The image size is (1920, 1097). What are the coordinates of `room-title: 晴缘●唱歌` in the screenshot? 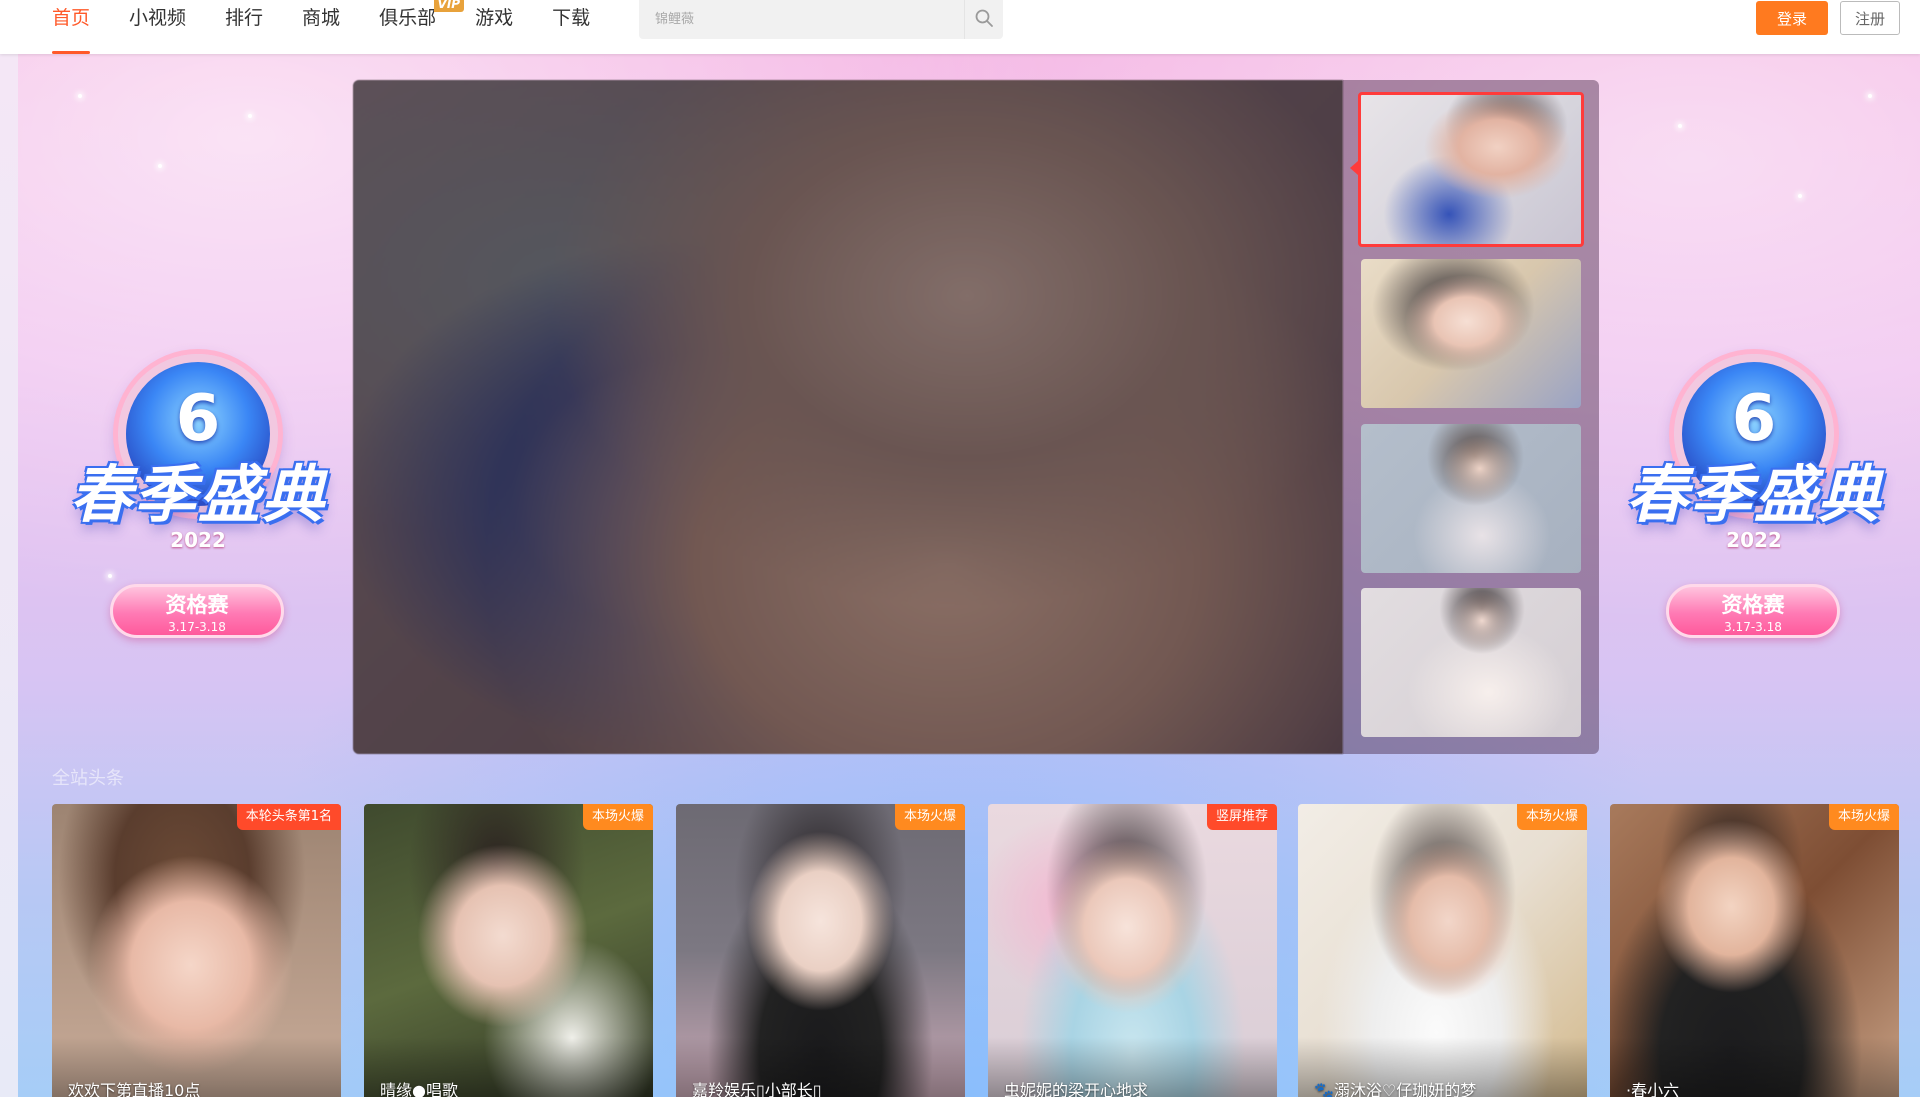 It's located at (419, 1089).